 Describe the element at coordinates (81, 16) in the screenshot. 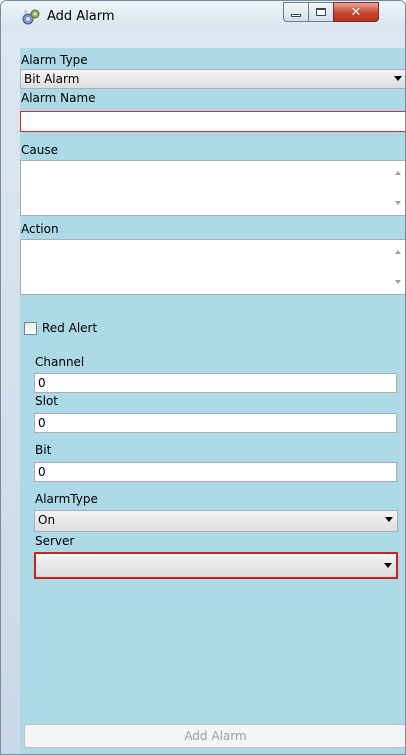

I see `window-title: Add Alarm` at that location.